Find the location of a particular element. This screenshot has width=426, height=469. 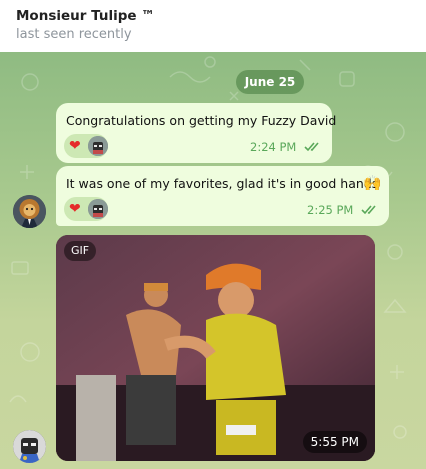

raising-hands-emoji: 🙌 is located at coordinates (372, 183).